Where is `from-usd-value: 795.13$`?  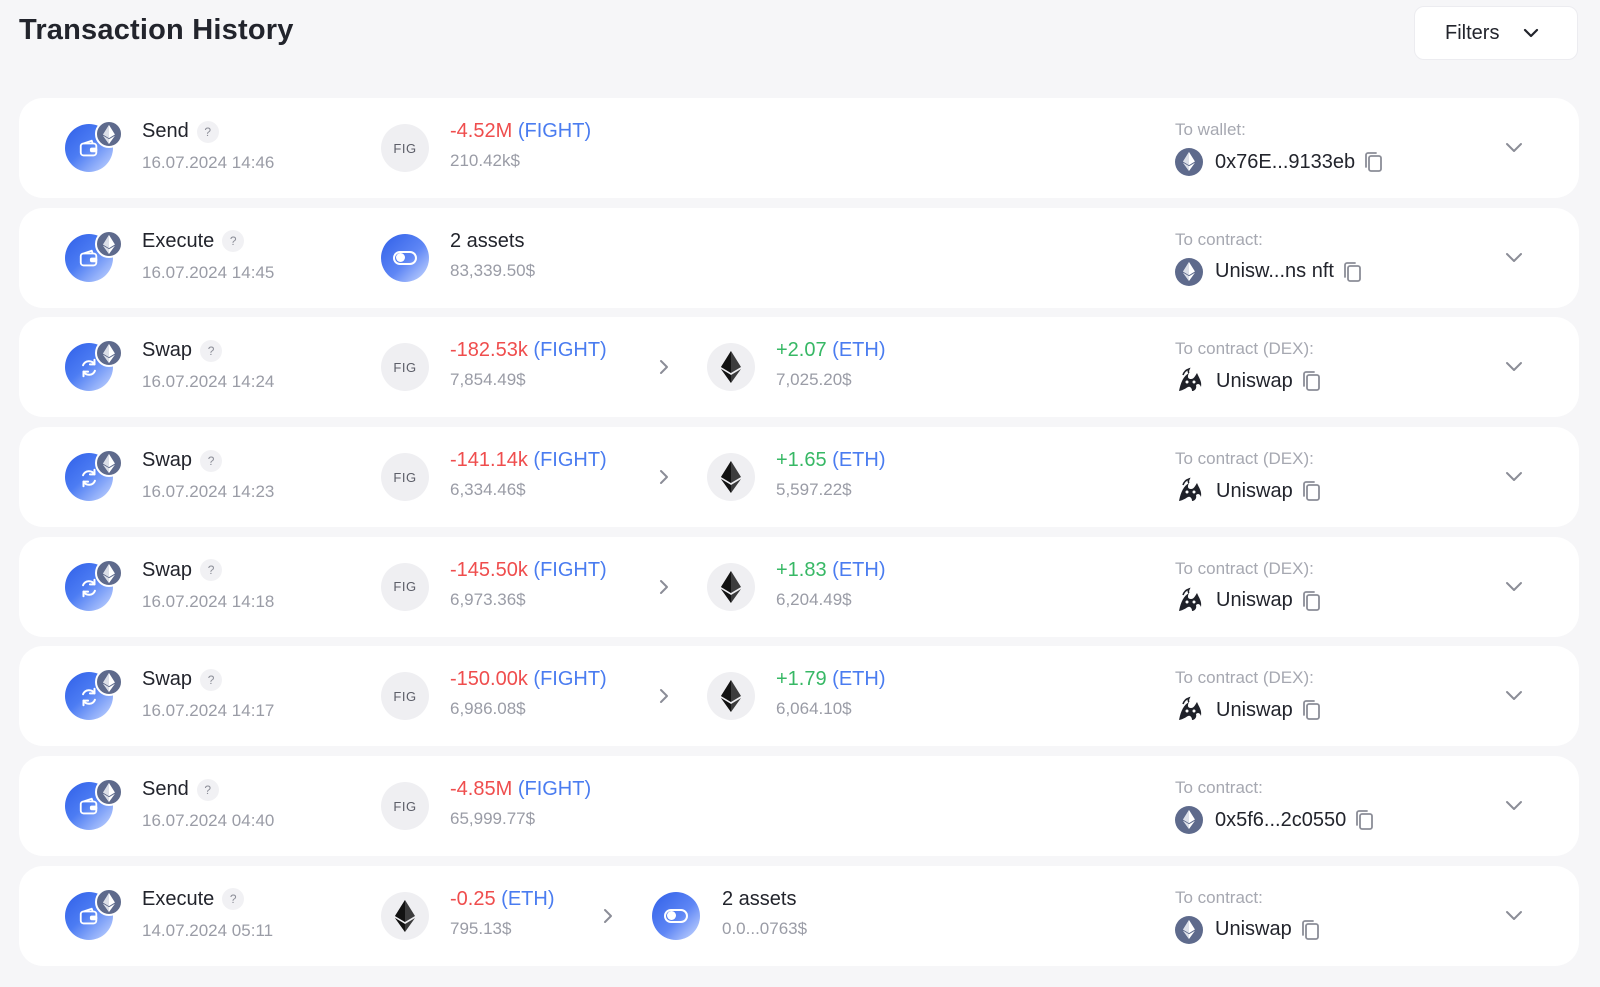 from-usd-value: 795.13$ is located at coordinates (481, 928).